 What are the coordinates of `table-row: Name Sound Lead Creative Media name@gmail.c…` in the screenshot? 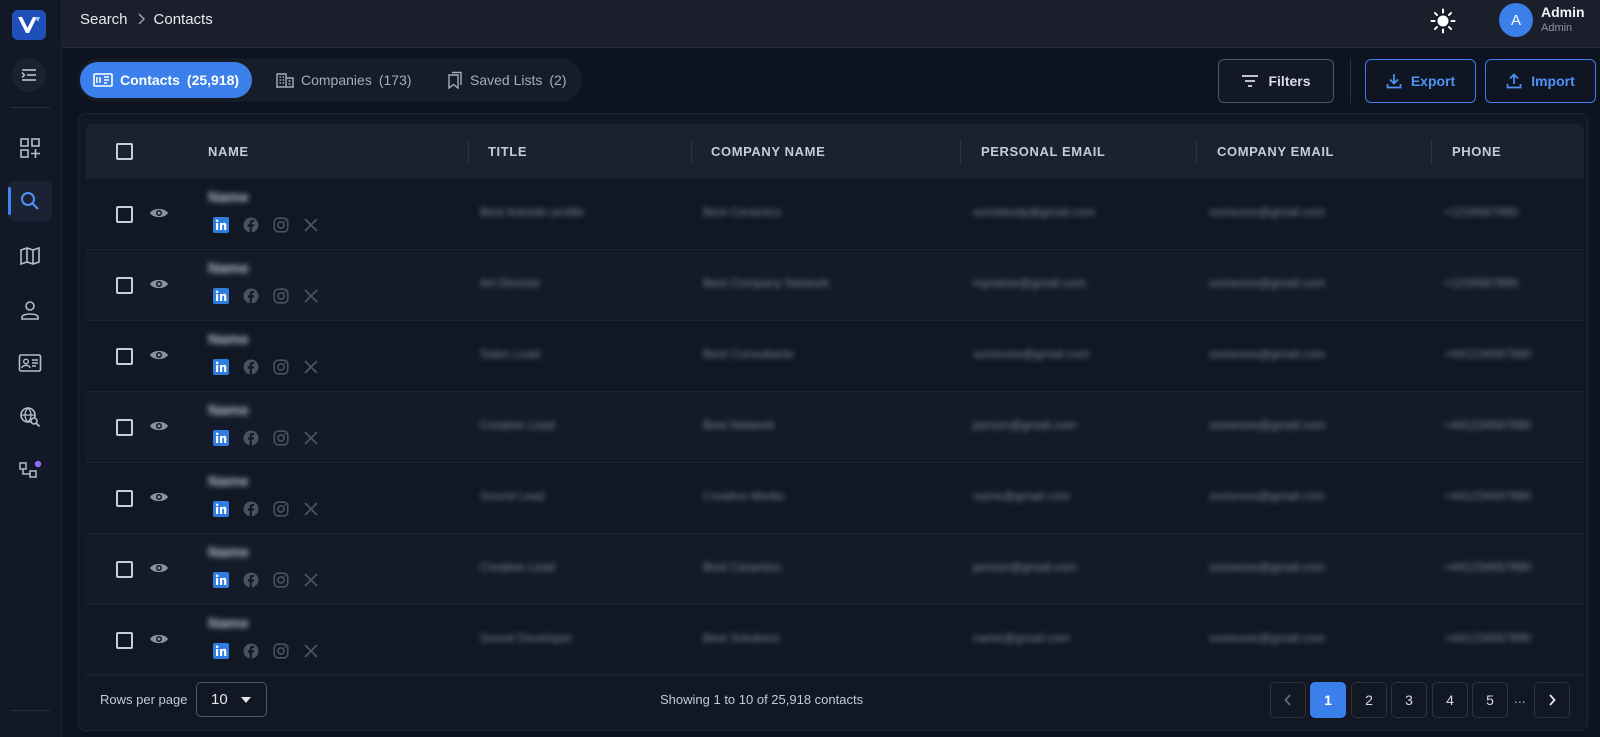 It's located at (835, 498).